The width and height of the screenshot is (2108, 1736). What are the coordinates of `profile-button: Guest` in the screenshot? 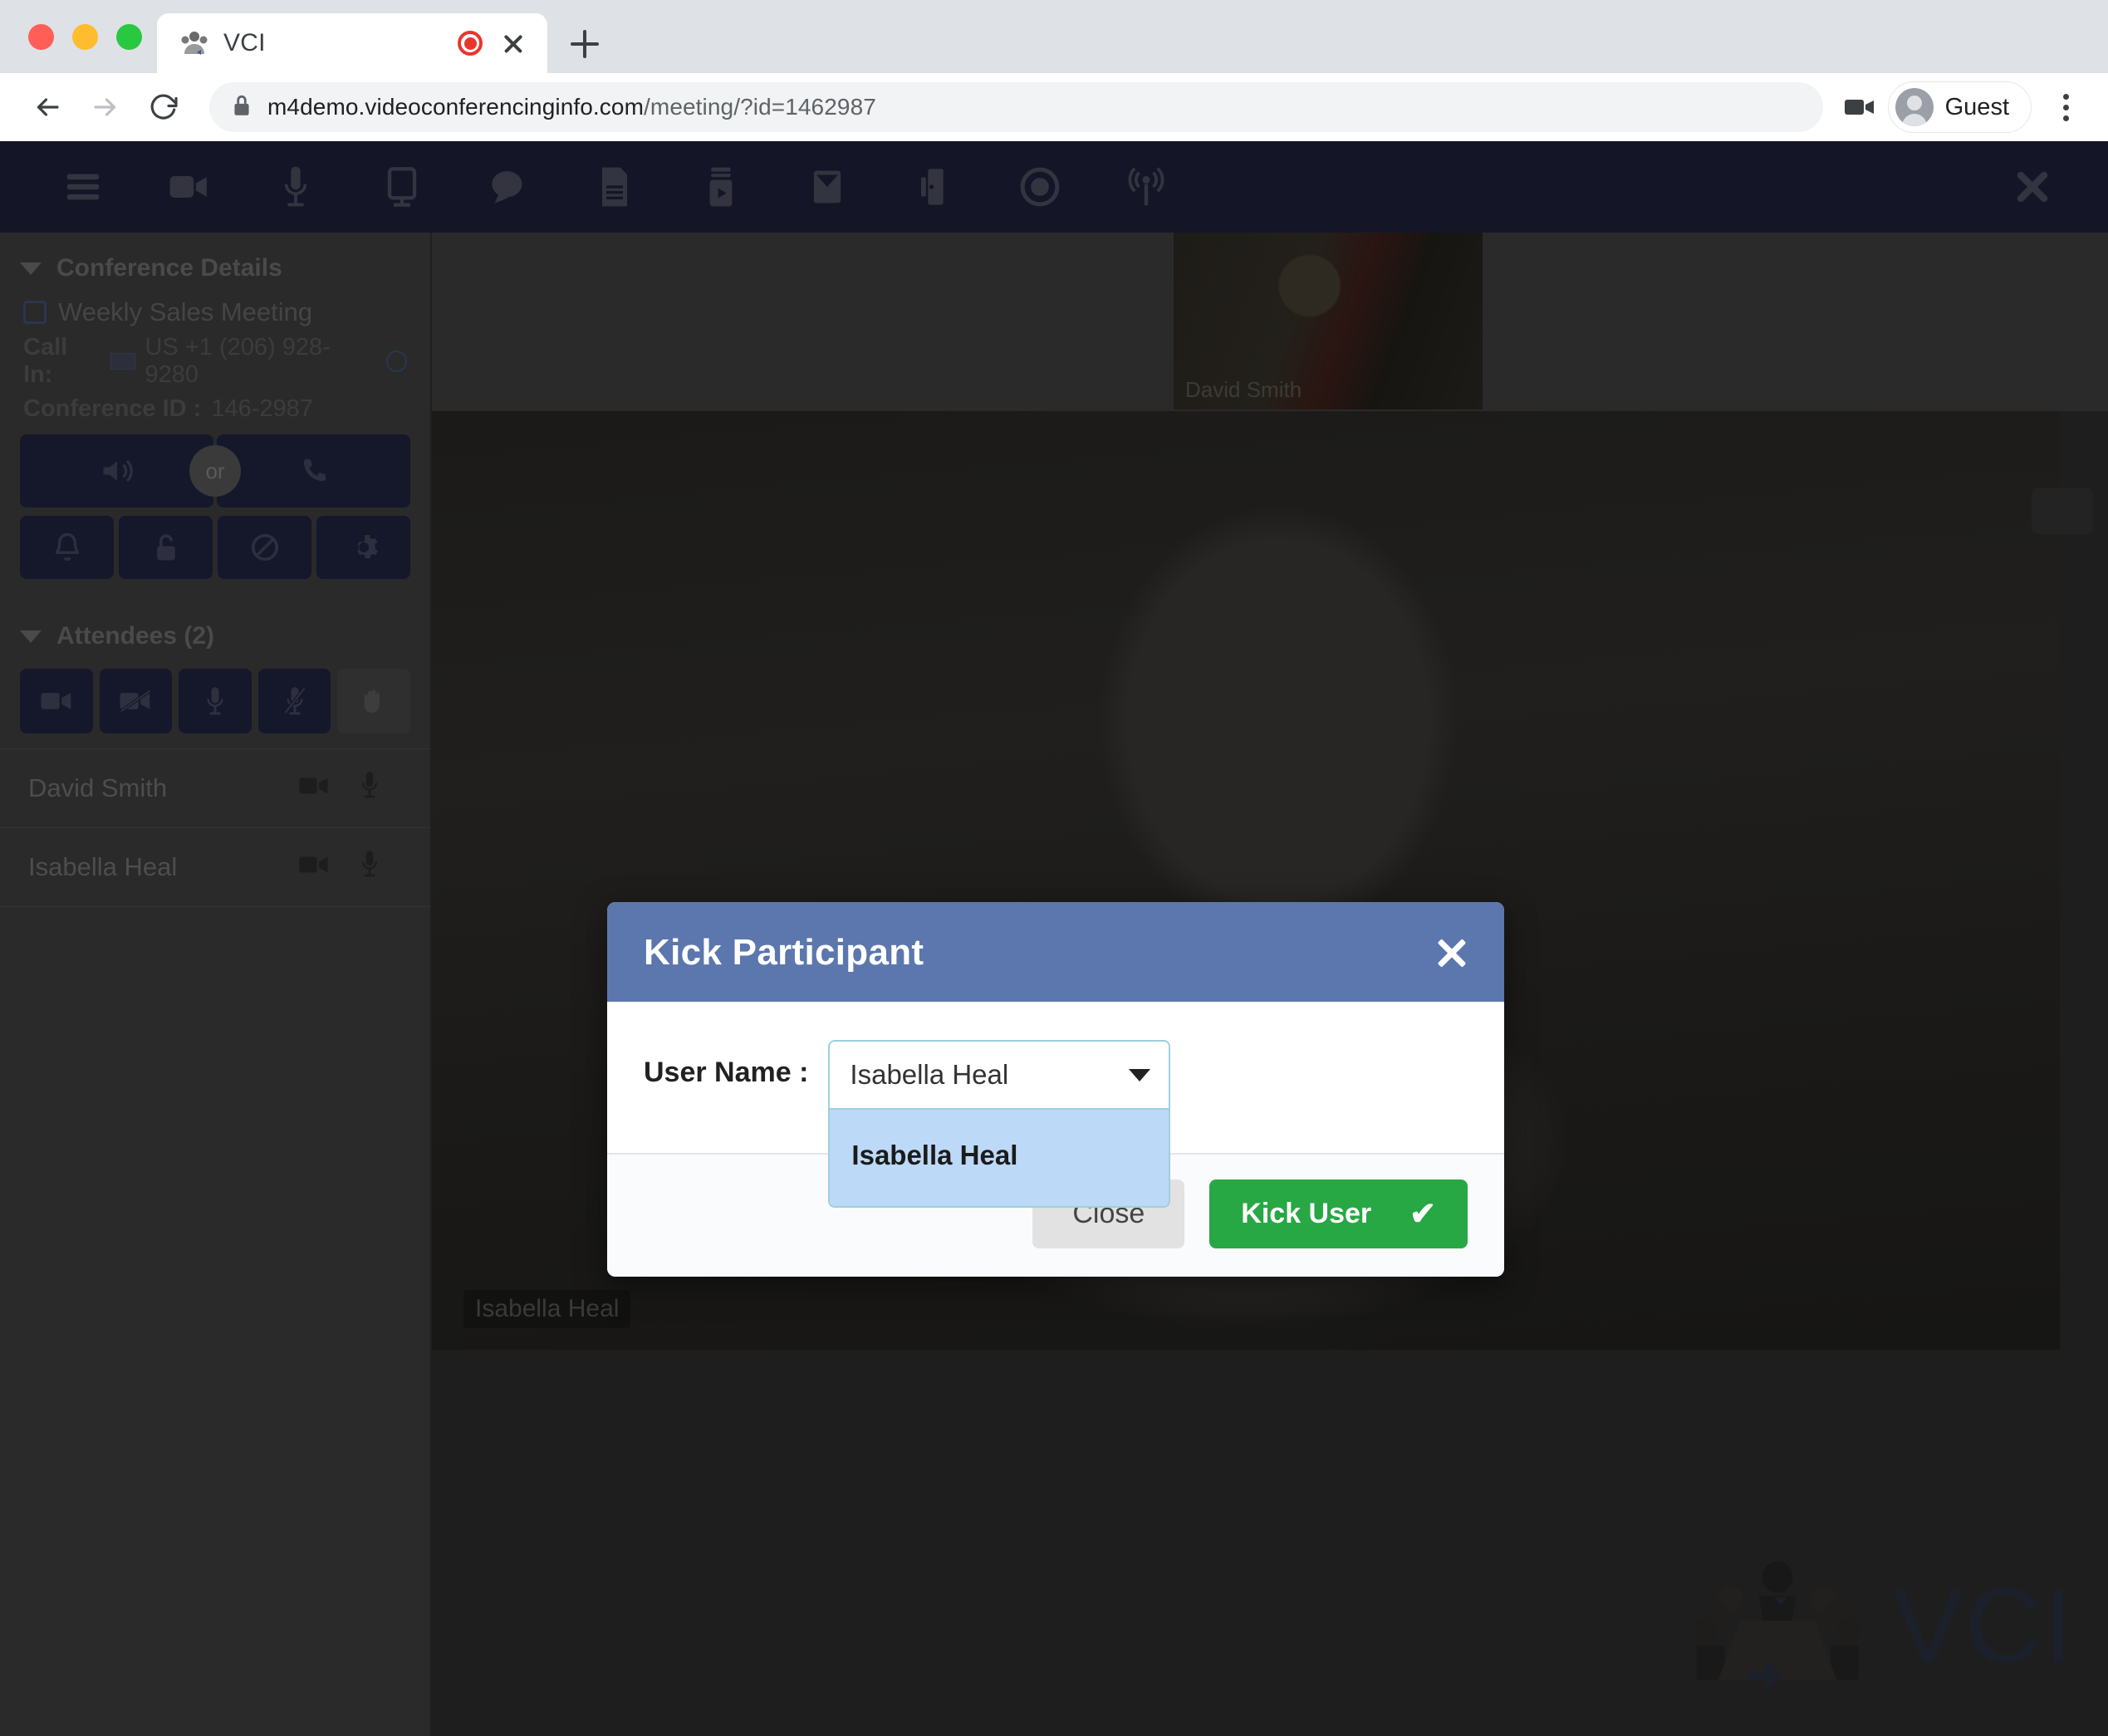 It's located at (1959, 107).